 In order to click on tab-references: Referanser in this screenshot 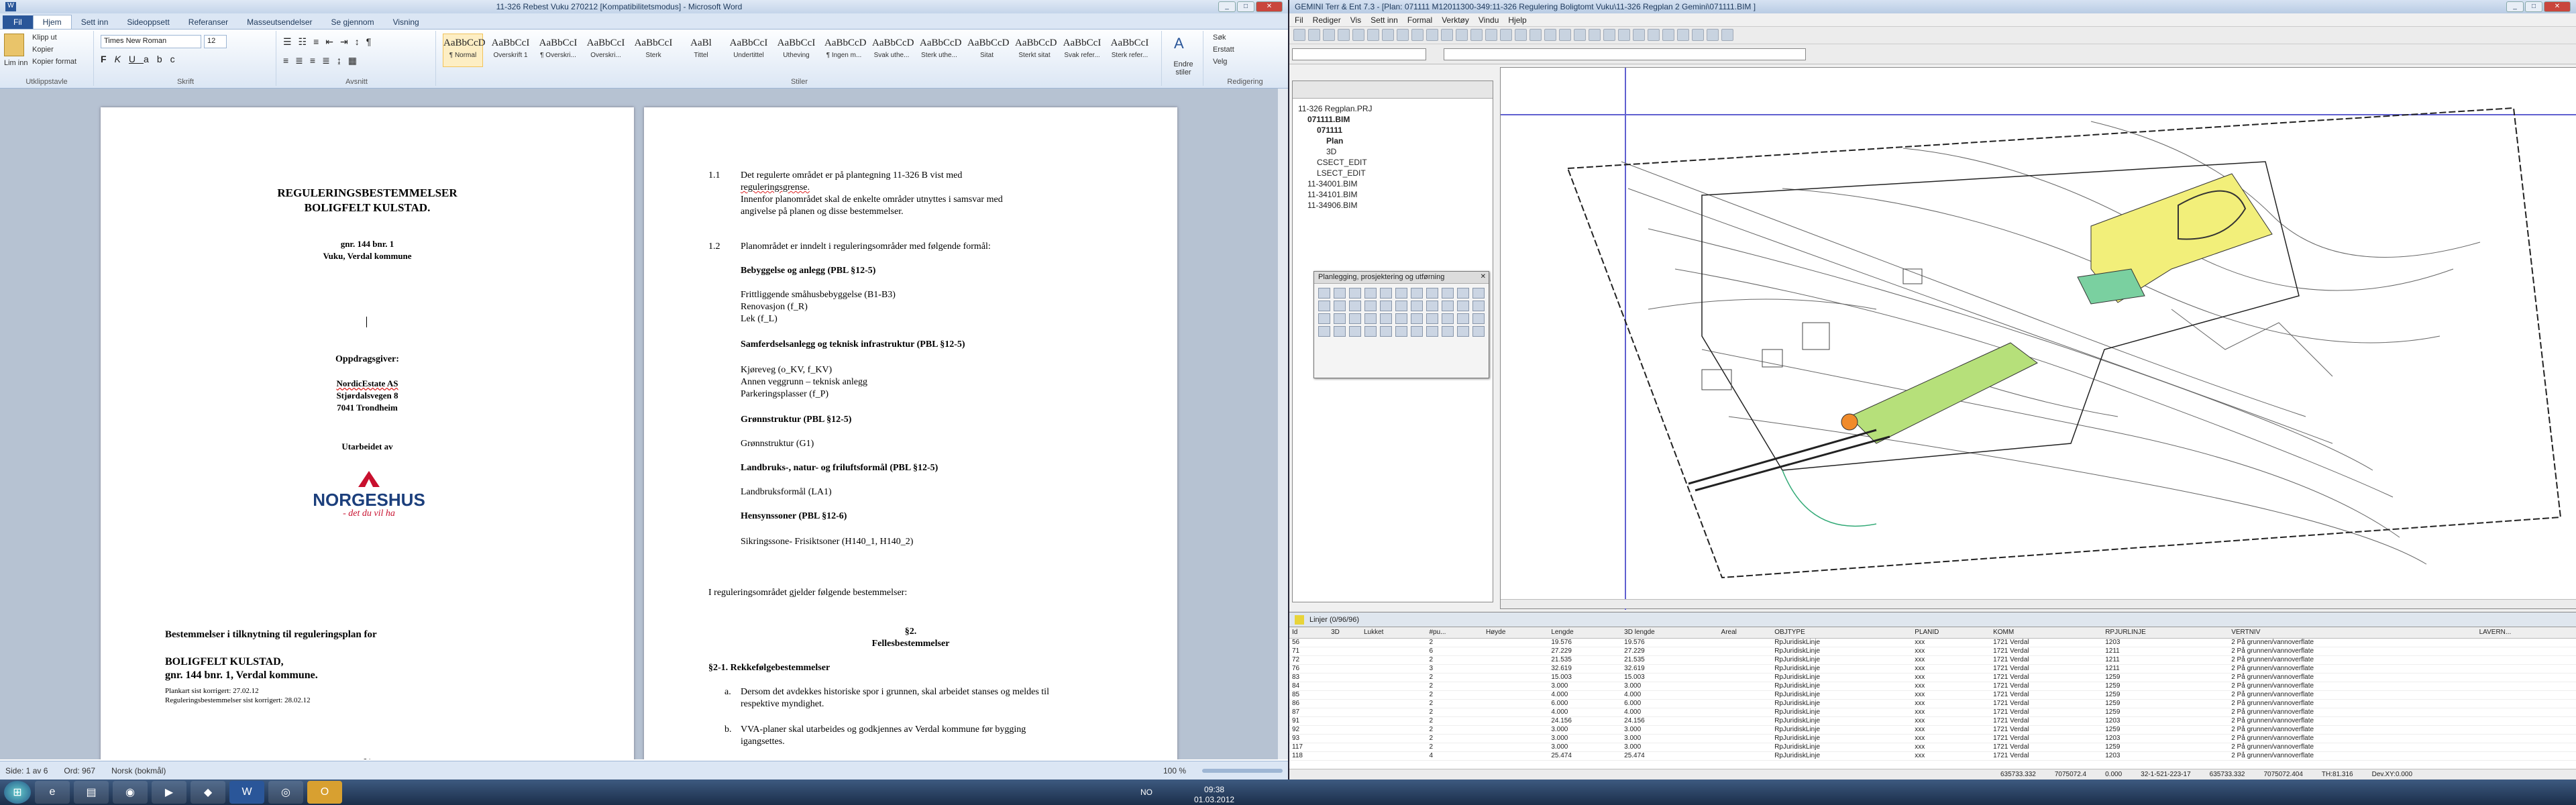, I will do `click(208, 22)`.